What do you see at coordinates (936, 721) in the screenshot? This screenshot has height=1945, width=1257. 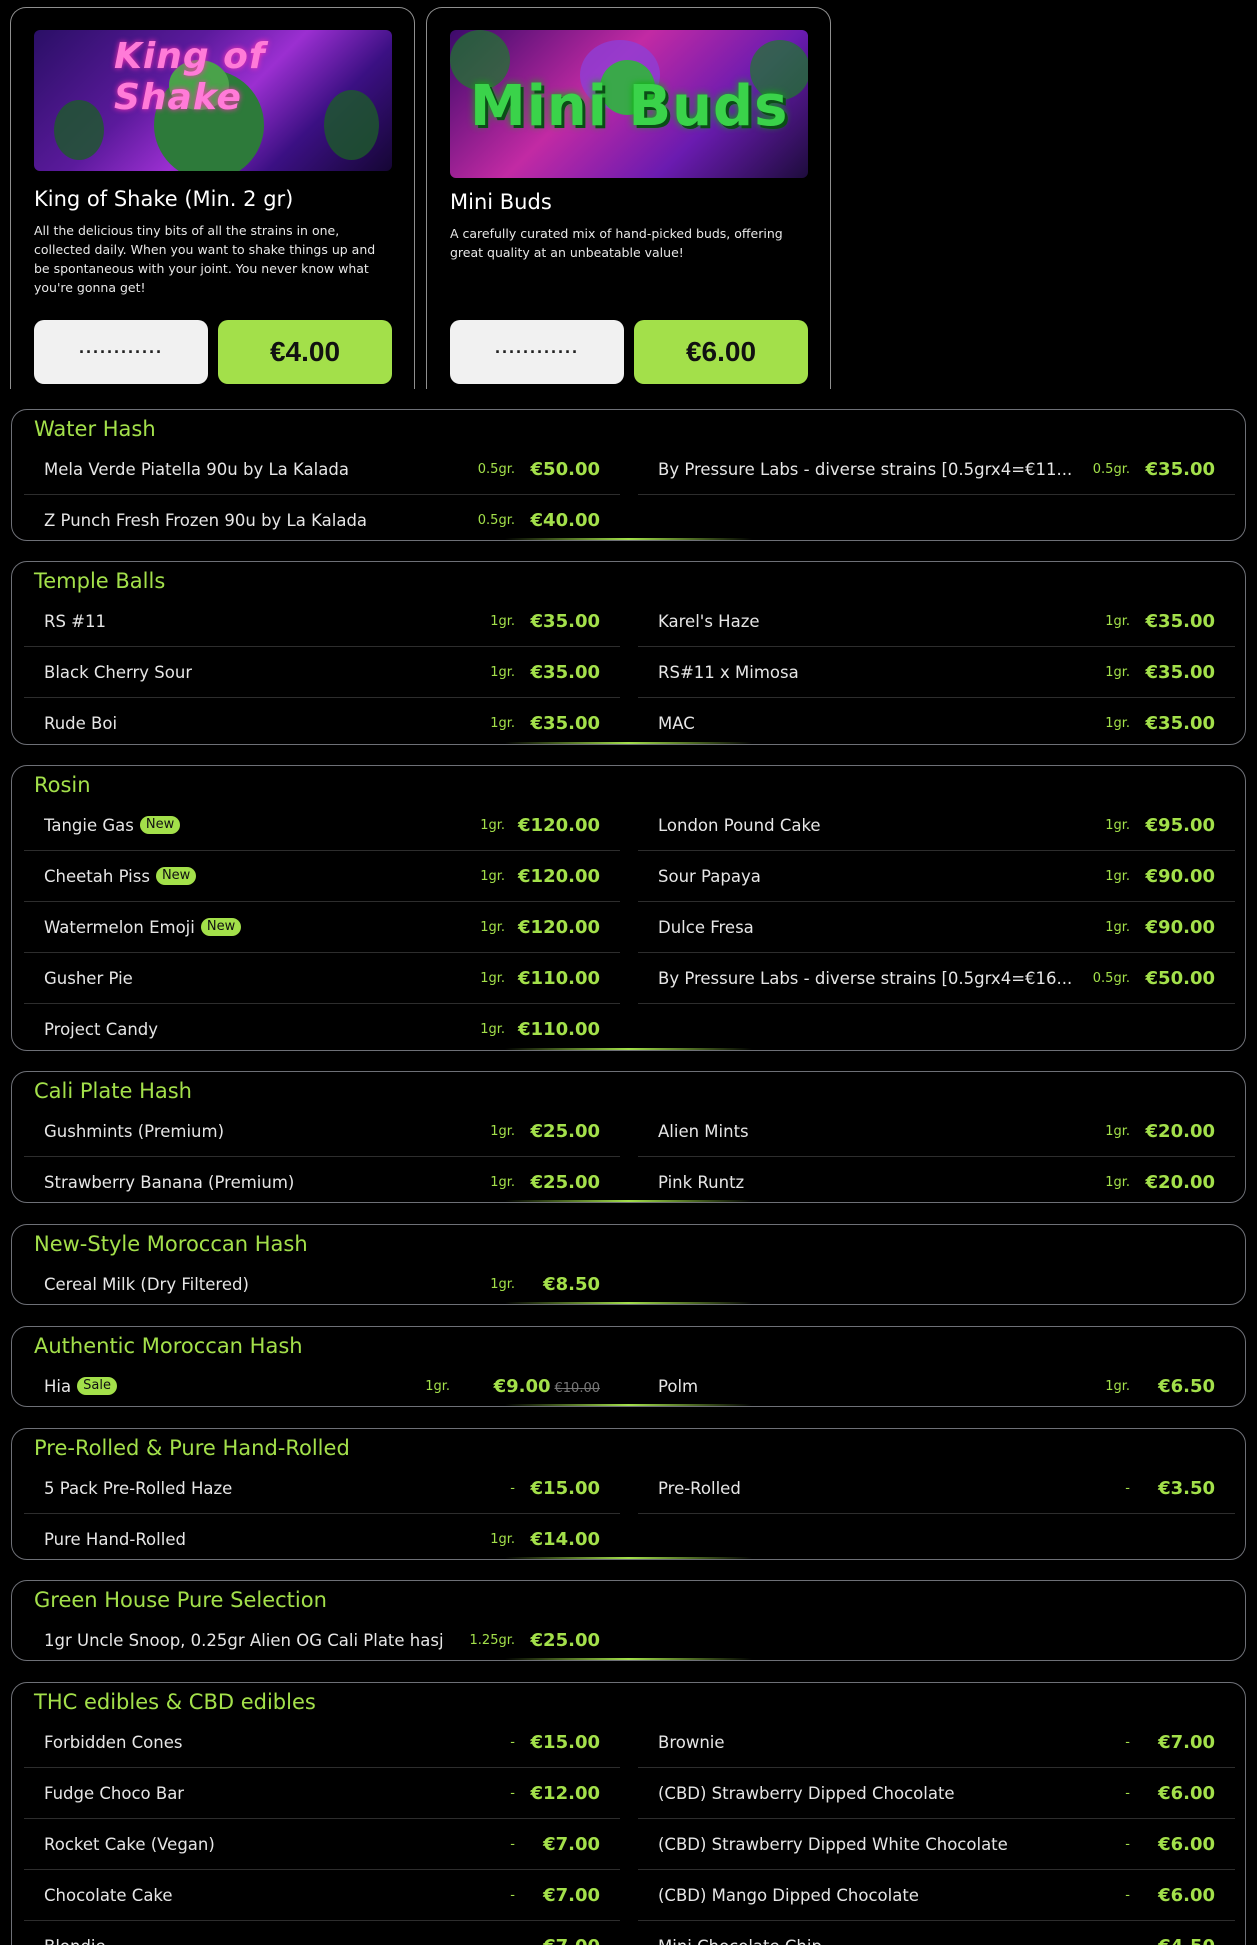 I see `menu-item: MAC 1gr. €35.00` at bounding box center [936, 721].